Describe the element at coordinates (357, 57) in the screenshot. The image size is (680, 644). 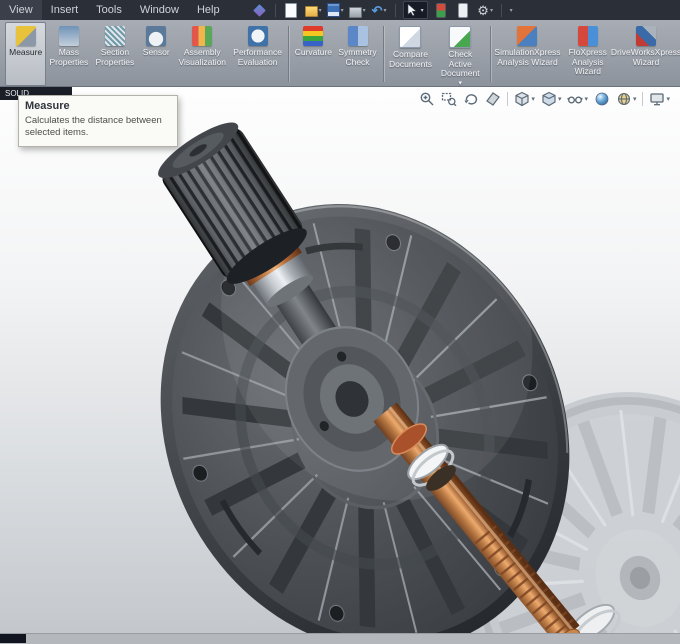
I see `symmetry-check-label: Symmetry Check` at that location.